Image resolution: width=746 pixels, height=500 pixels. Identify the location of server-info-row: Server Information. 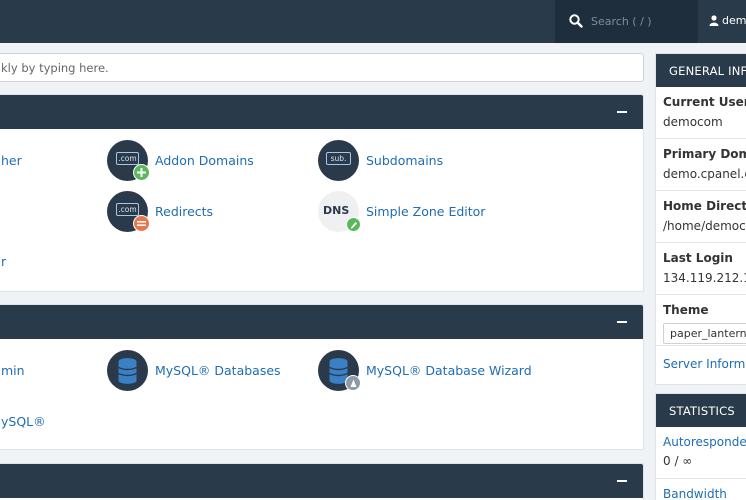
(701, 365).